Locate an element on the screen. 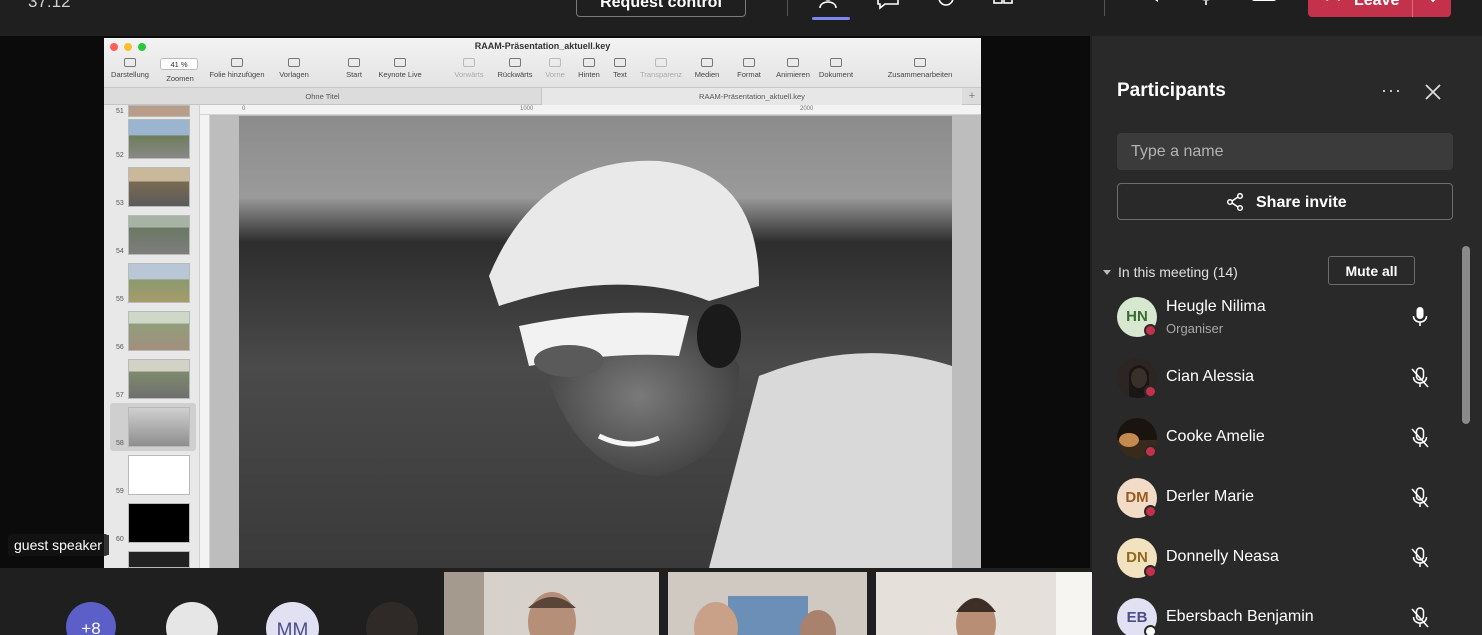  document-icon is located at coordinates (836, 62).